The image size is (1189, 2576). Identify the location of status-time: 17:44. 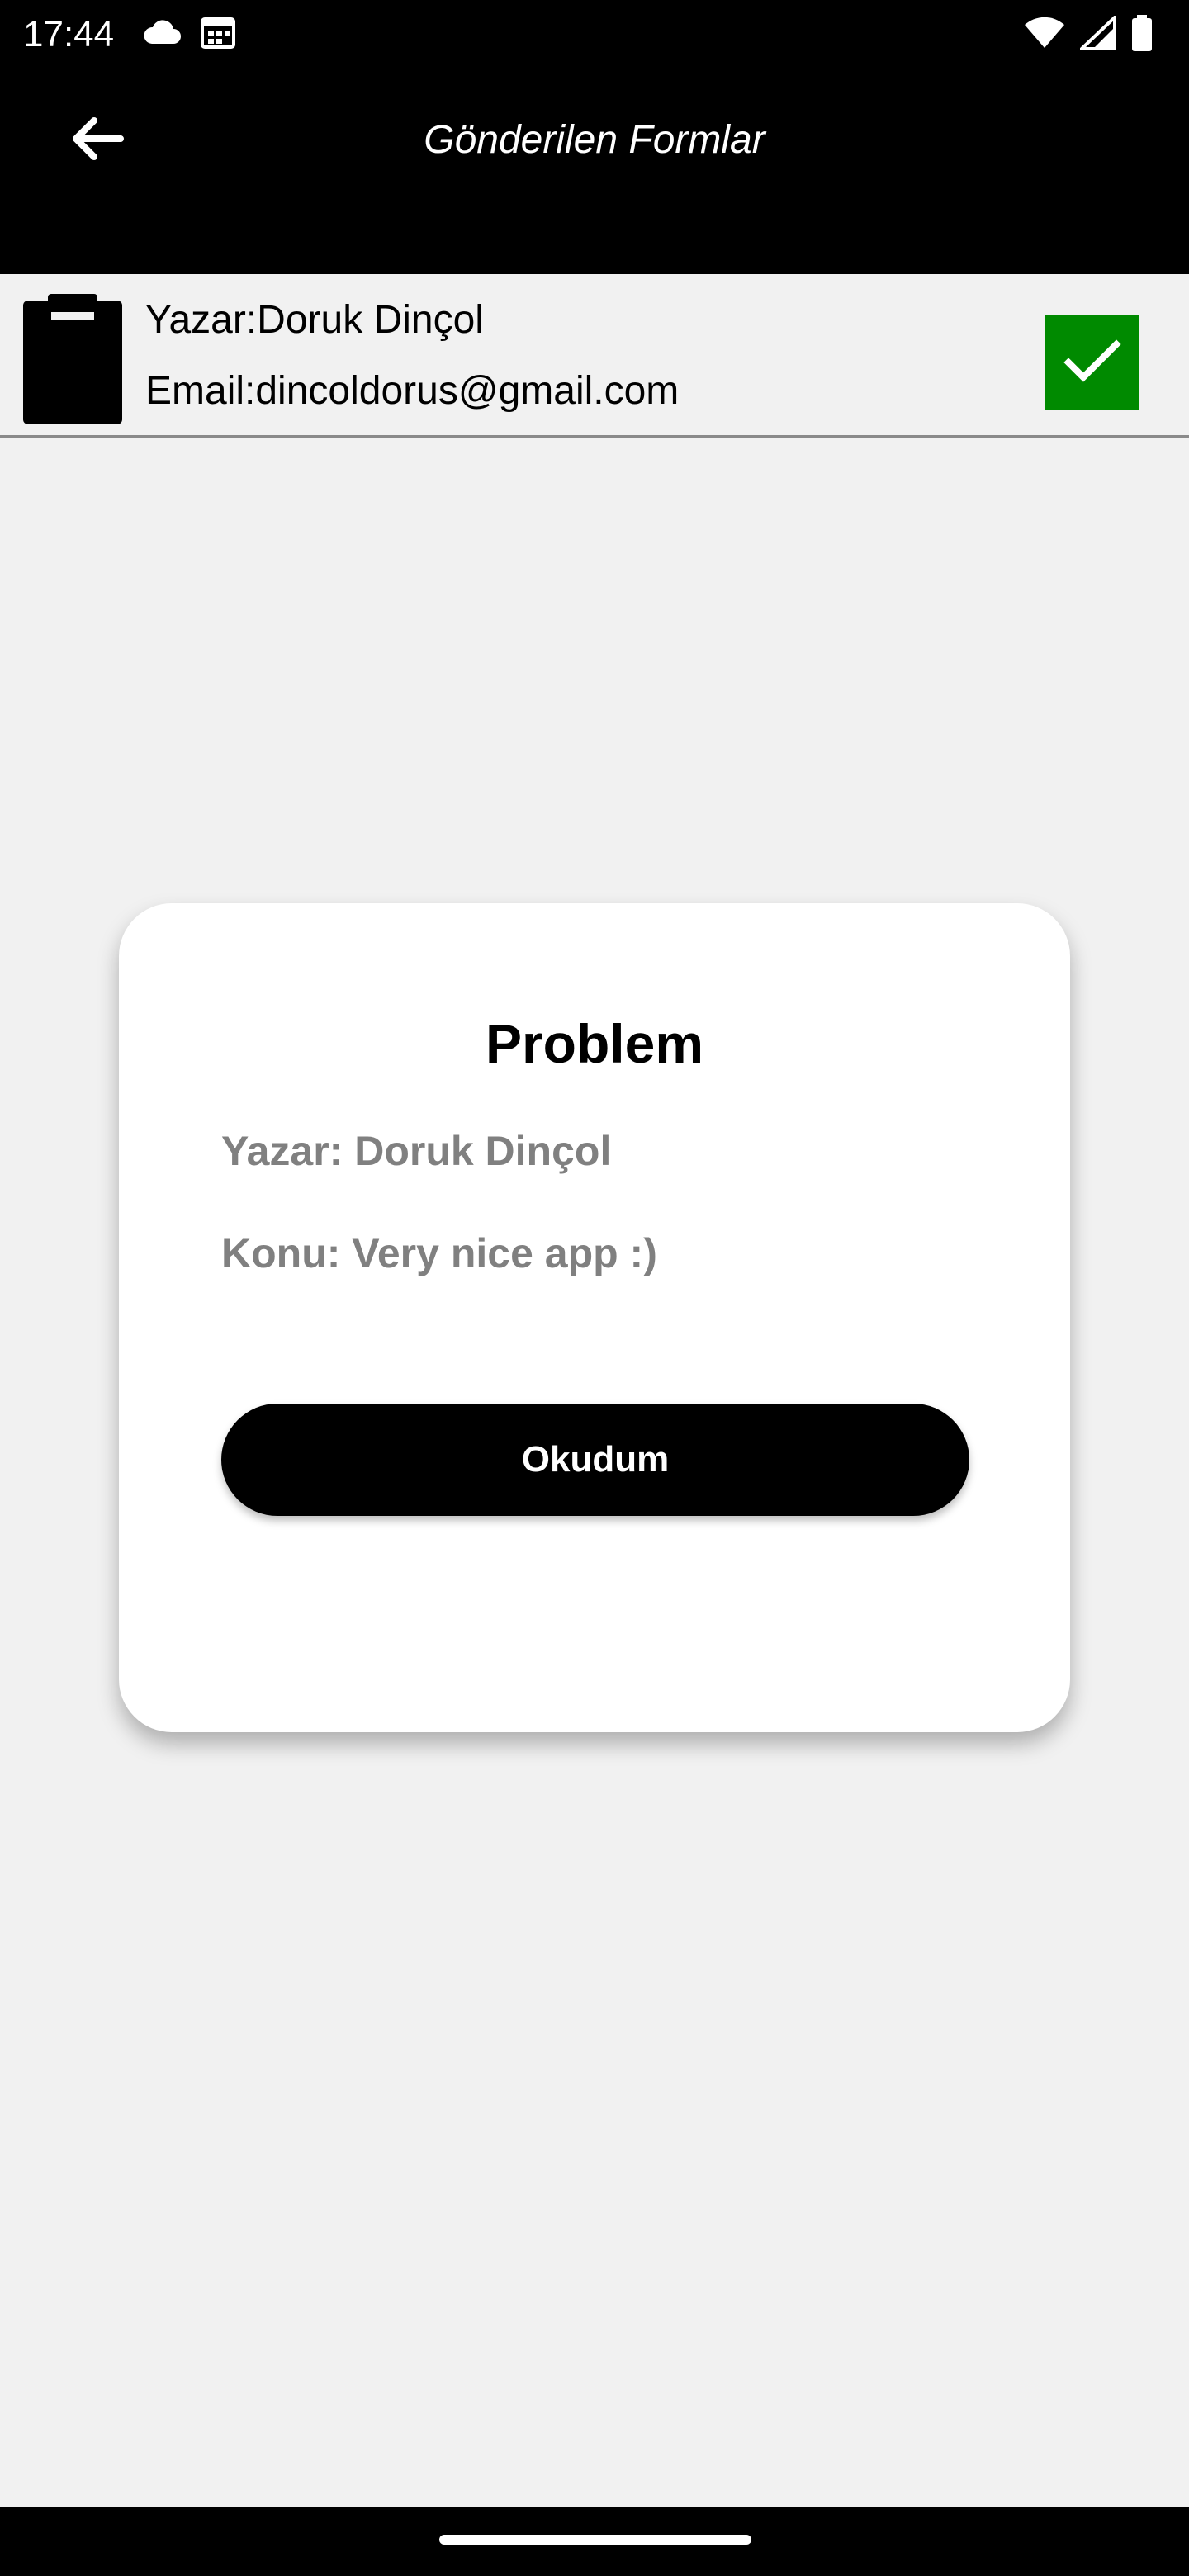
(69, 34).